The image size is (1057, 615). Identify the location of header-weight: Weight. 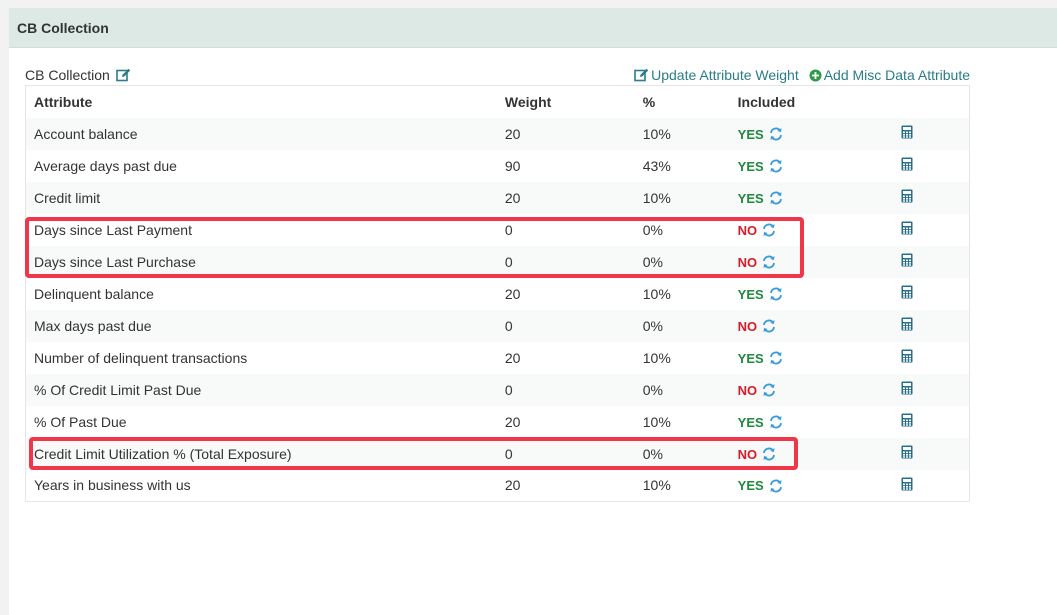
(565, 101).